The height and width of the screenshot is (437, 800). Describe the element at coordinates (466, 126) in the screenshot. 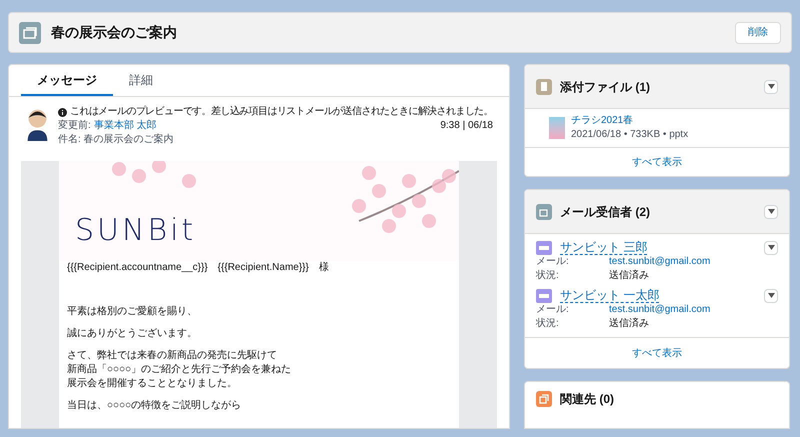

I see `sent-time: 9:38 | 06/18` at that location.